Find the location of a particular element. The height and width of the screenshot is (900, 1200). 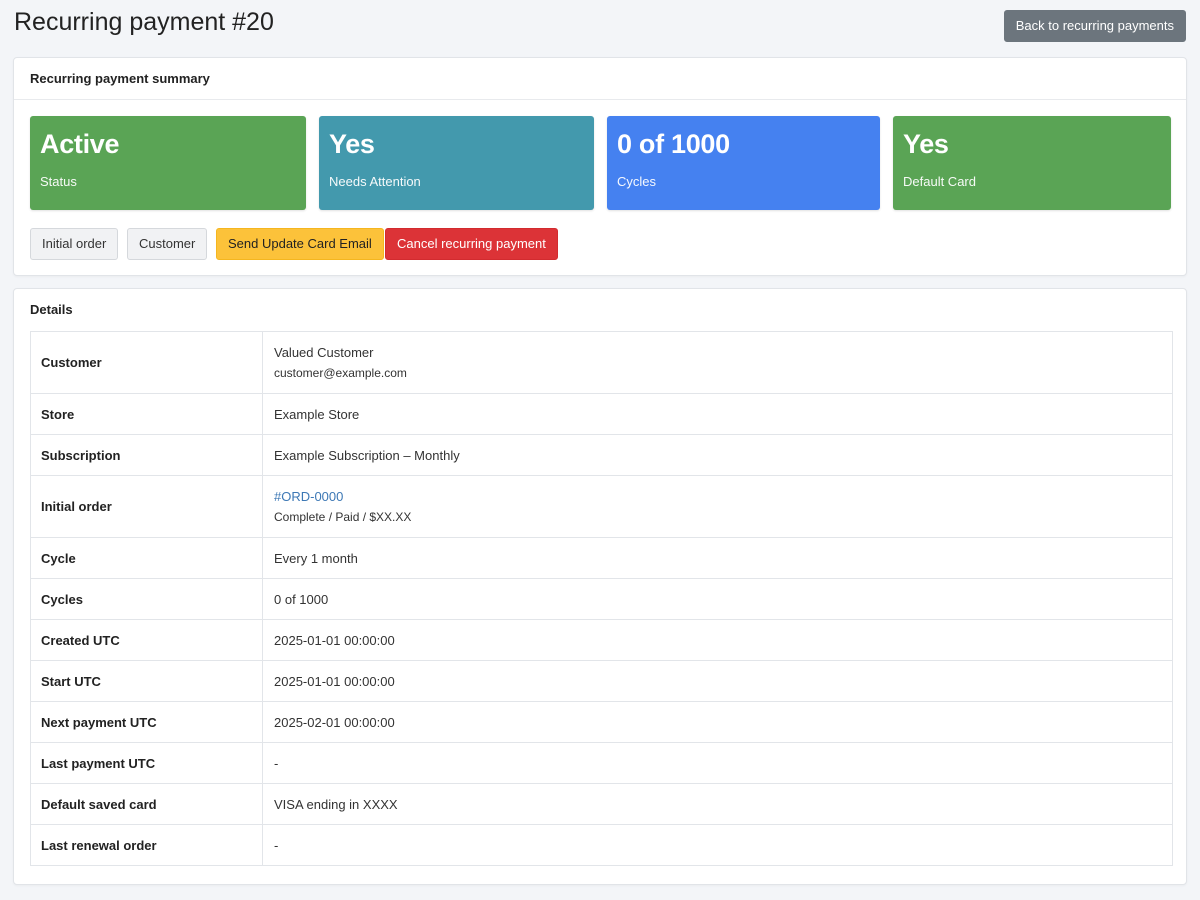

table-row: Default saved card VISA ending in XXXX is located at coordinates (601, 804).